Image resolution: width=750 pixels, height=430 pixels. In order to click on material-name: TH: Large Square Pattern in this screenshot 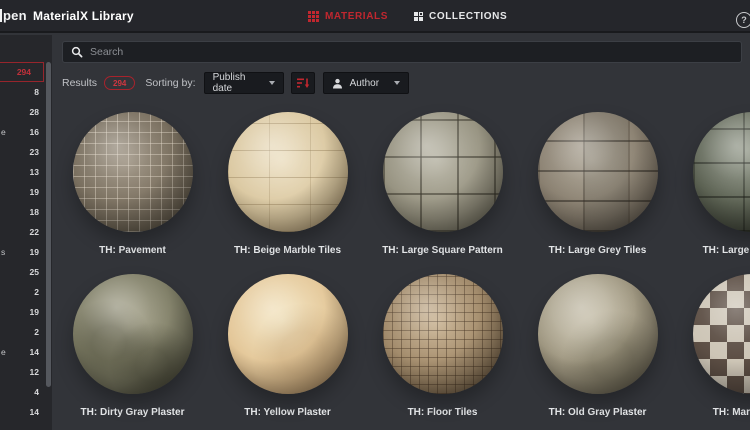, I will do `click(442, 250)`.